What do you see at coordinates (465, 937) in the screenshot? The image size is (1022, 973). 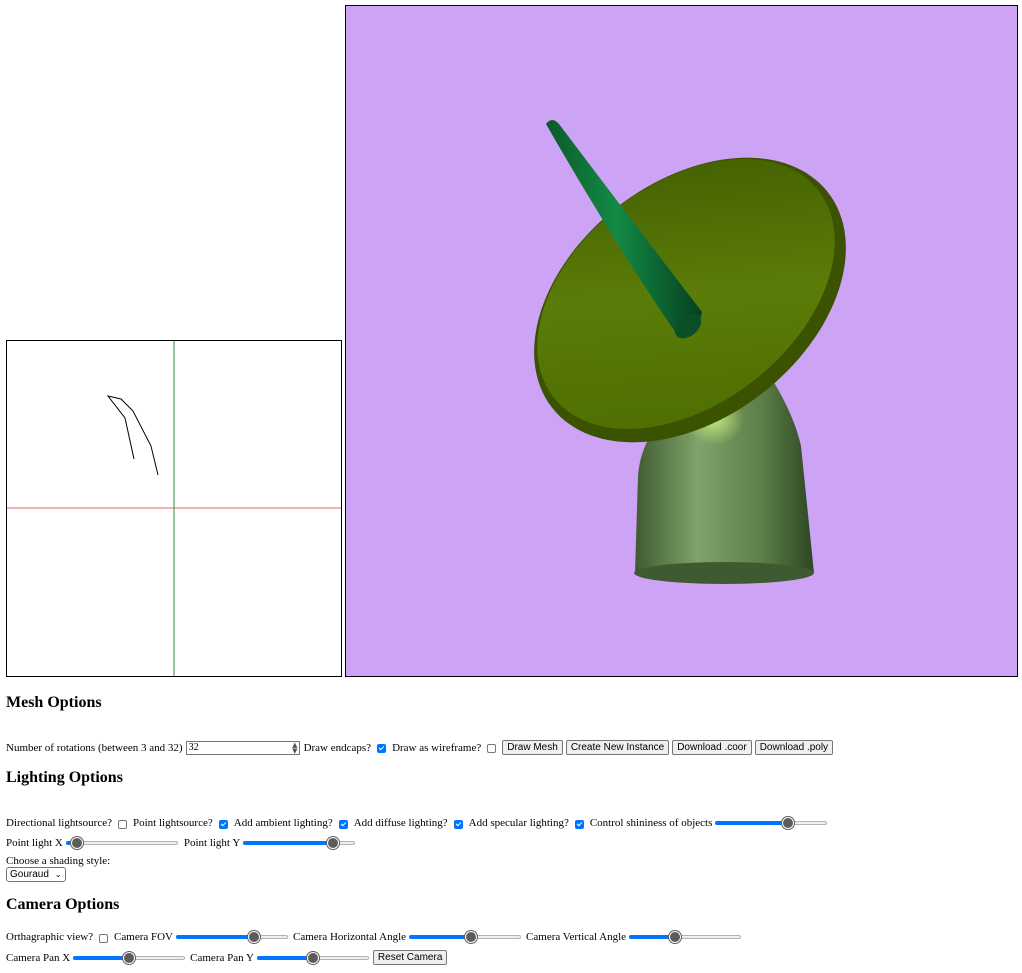 I see `camera-hangle-slider` at bounding box center [465, 937].